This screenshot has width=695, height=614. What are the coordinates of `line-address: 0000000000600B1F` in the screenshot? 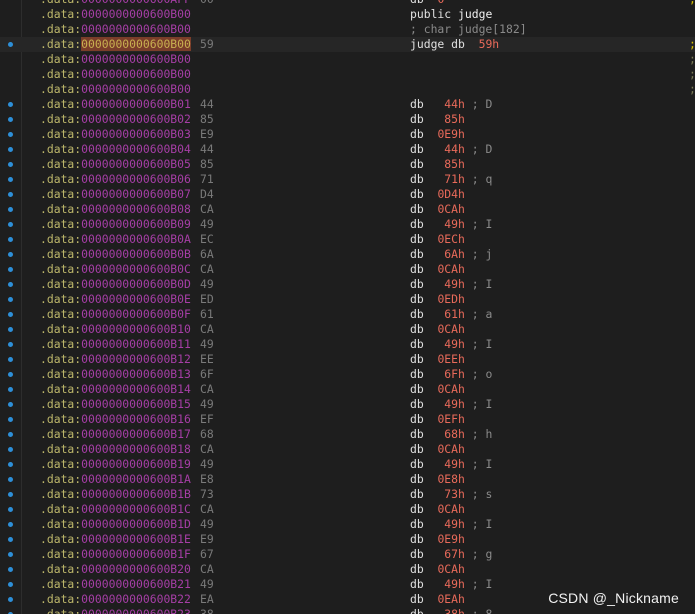 It's located at (136, 554).